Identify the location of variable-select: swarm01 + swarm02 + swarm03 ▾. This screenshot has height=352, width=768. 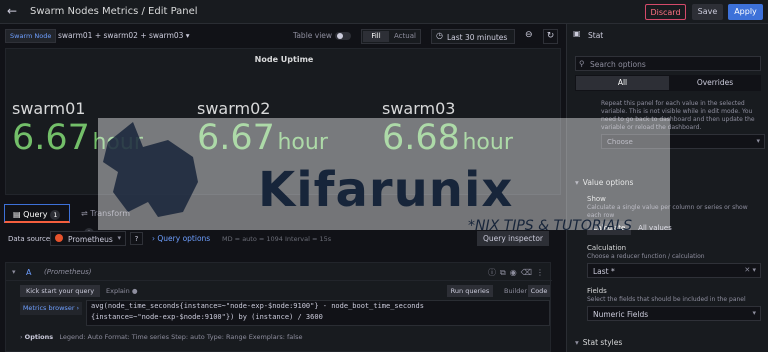
(124, 35).